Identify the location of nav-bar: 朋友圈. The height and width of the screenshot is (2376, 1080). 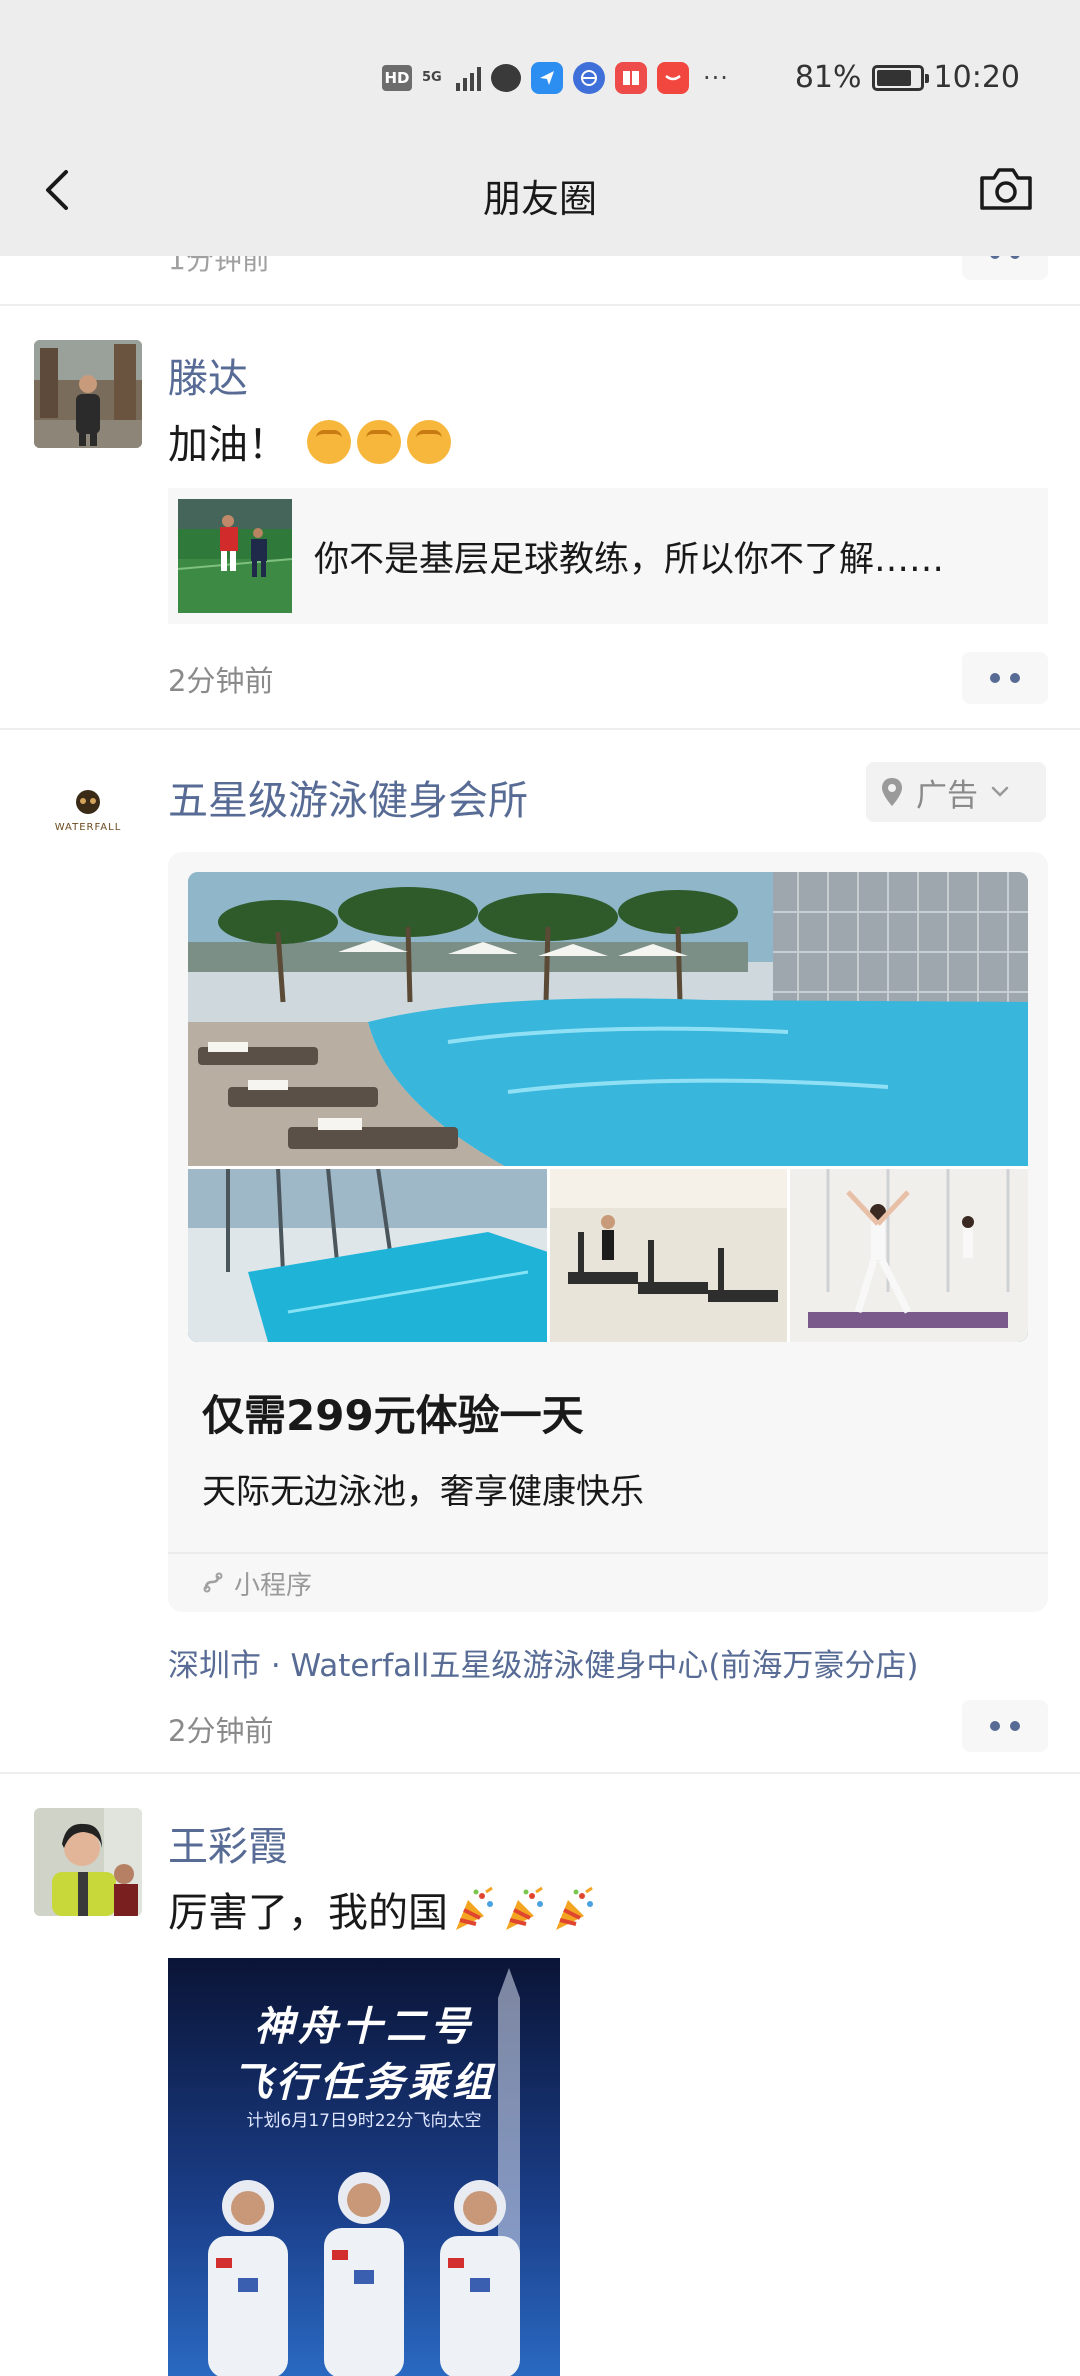
(540, 190).